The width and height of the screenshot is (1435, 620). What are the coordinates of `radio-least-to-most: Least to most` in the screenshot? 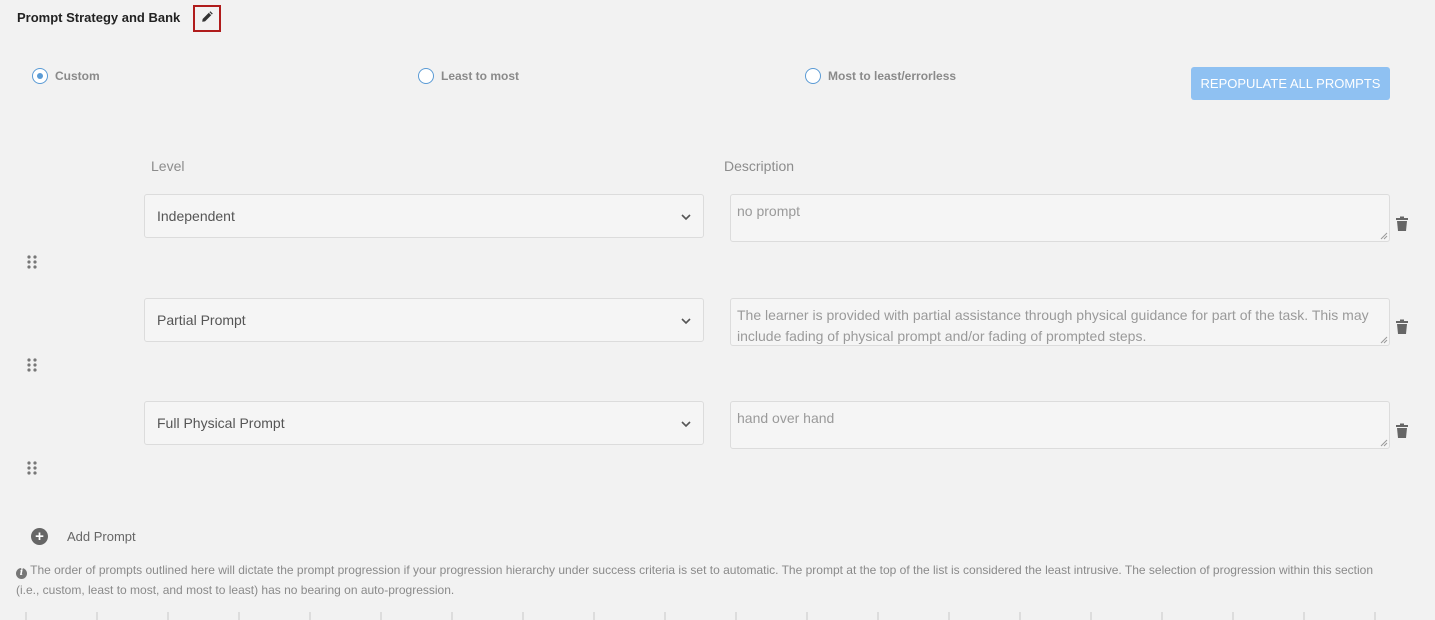 It's located at (468, 76).